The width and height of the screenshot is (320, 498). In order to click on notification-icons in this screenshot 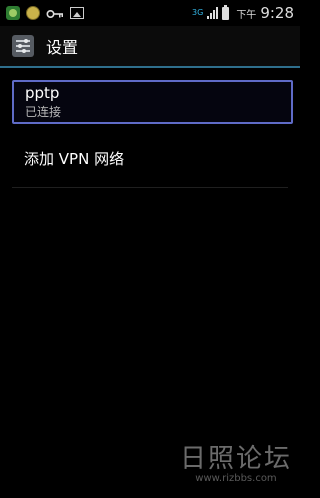, I will do `click(42, 13)`.